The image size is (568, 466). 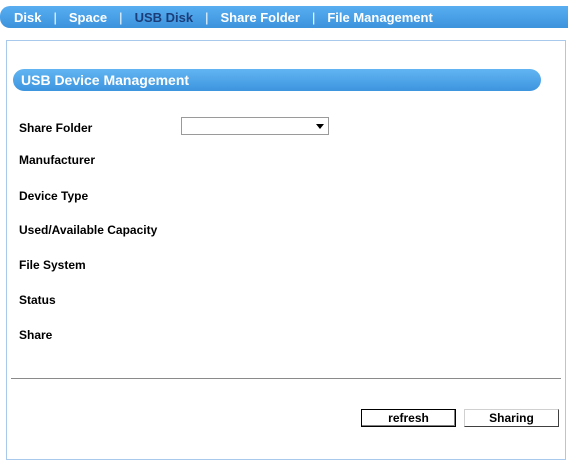 I want to click on sharing-button: Sharing, so click(x=511, y=418).